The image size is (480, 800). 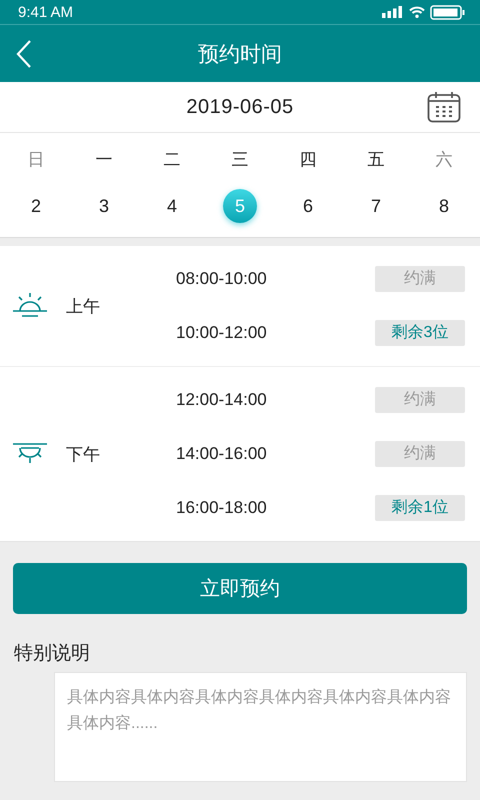 What do you see at coordinates (30, 306) in the screenshot?
I see `sunrise-icon` at bounding box center [30, 306].